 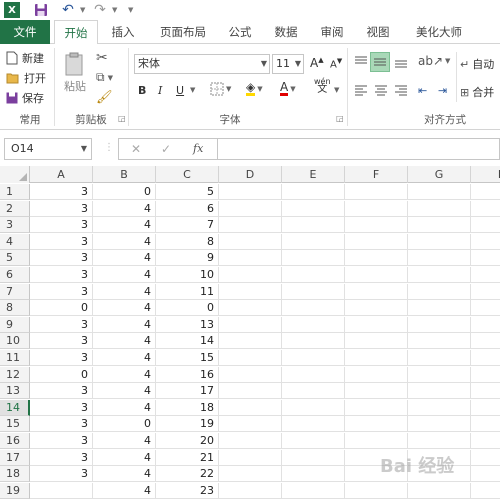 I want to click on cell-h6, so click(x=485, y=275).